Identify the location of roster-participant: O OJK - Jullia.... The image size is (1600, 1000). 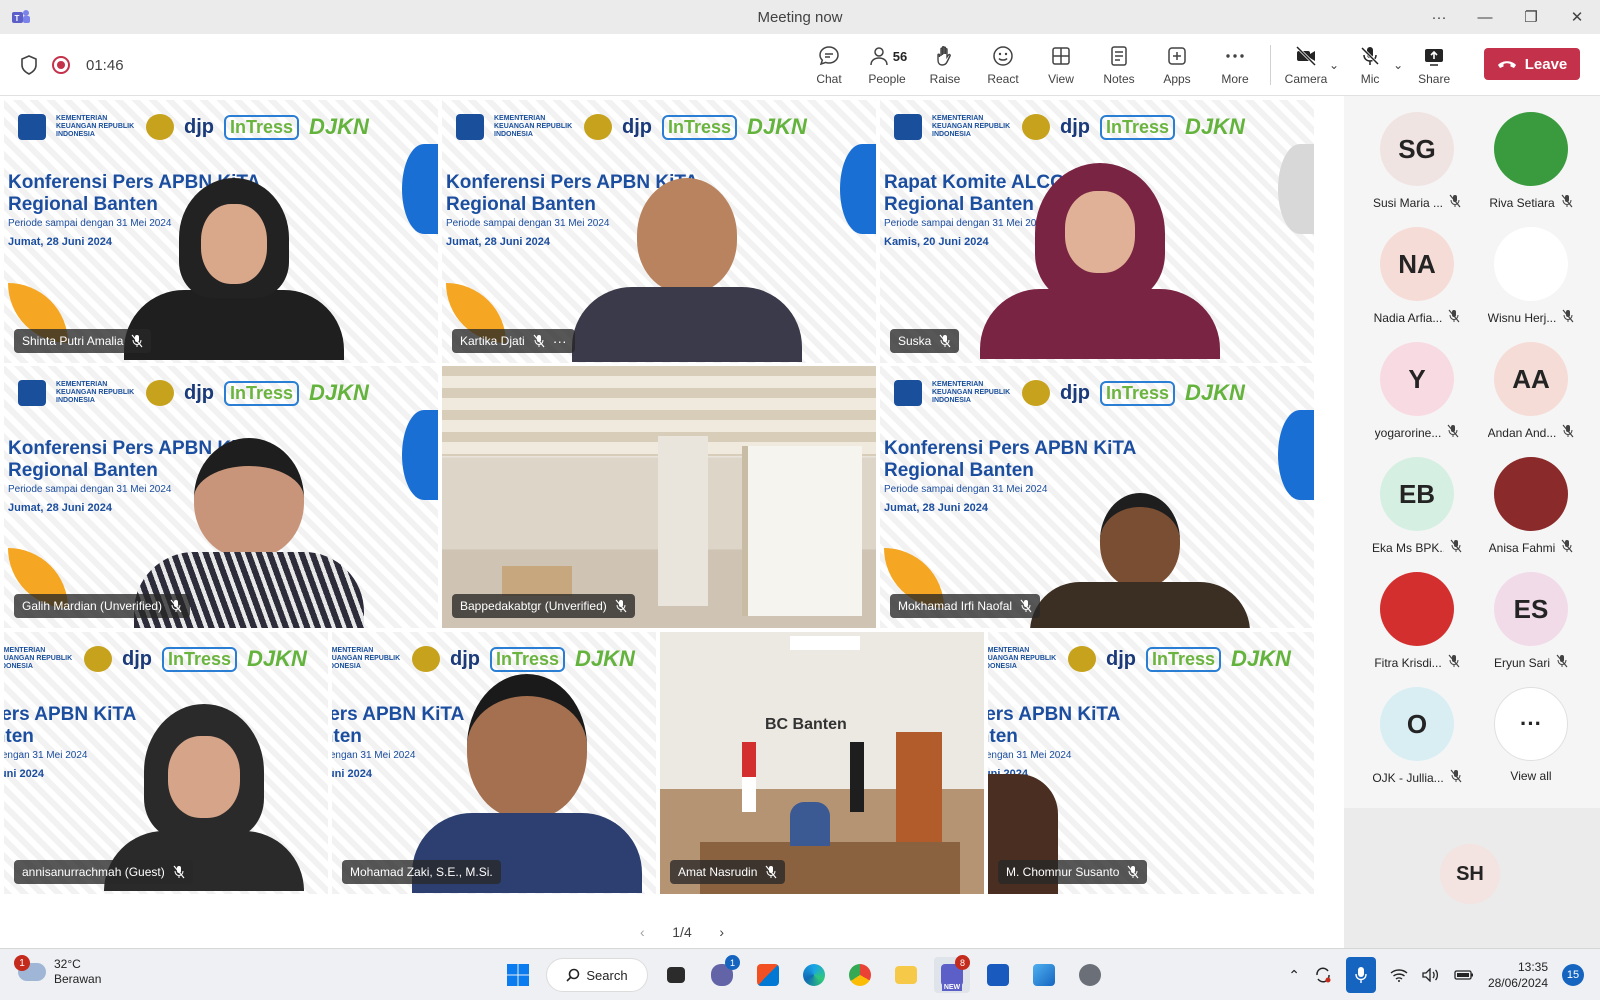
(1417, 744).